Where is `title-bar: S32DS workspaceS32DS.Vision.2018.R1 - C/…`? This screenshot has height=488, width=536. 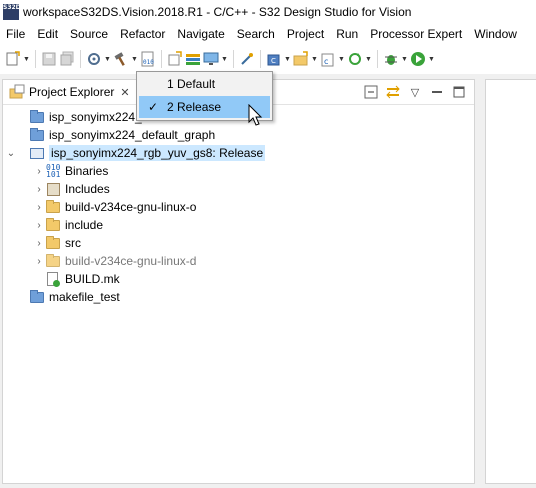 title-bar: S32DS workspaceS32DS.Vision.2018.R1 - C/… is located at coordinates (268, 12).